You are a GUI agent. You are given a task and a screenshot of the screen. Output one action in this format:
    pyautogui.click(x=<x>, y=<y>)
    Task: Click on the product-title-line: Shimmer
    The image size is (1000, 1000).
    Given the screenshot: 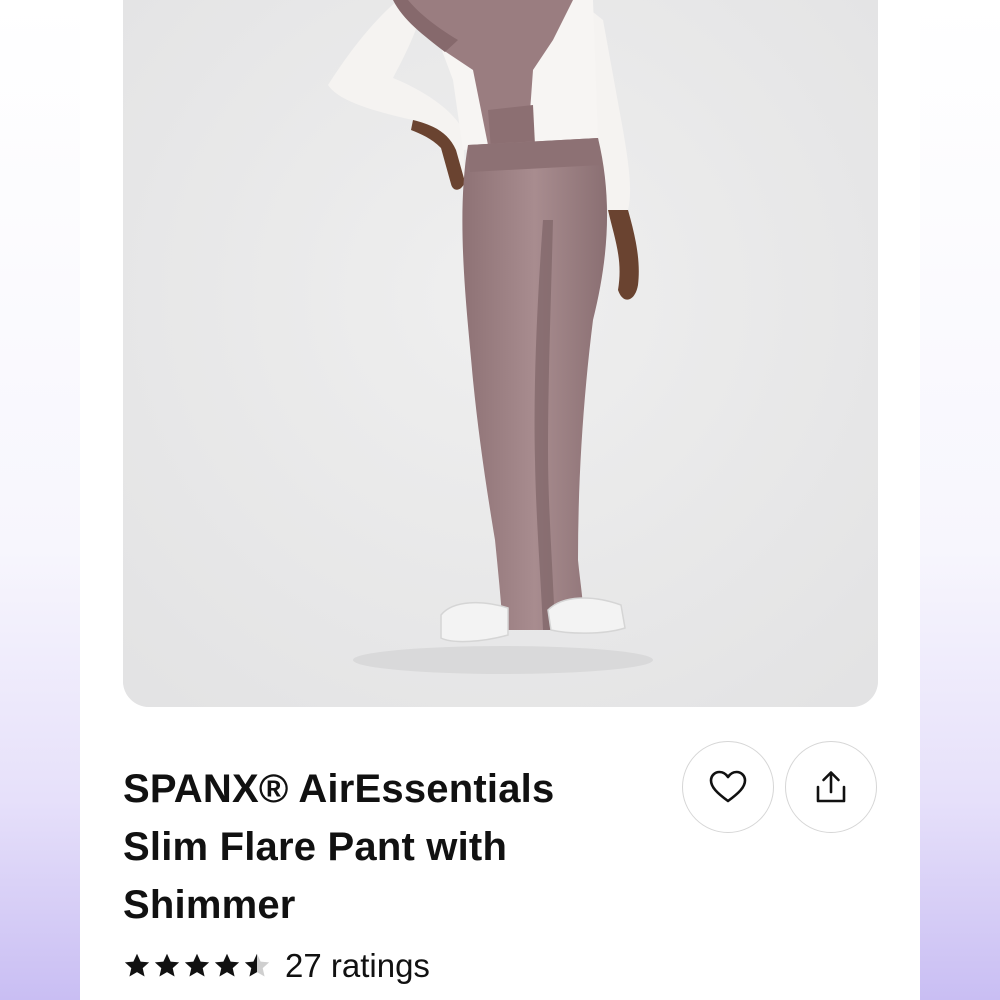 What is the action you would take?
    pyautogui.click(x=209, y=905)
    